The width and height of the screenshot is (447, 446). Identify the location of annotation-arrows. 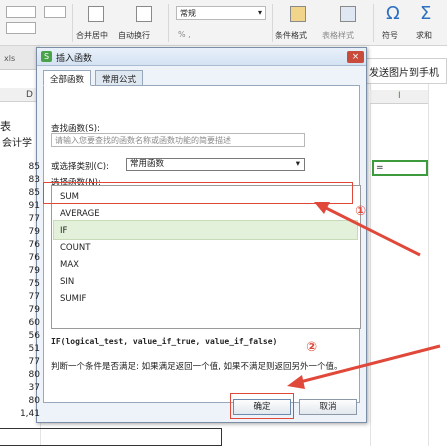
(364, 295).